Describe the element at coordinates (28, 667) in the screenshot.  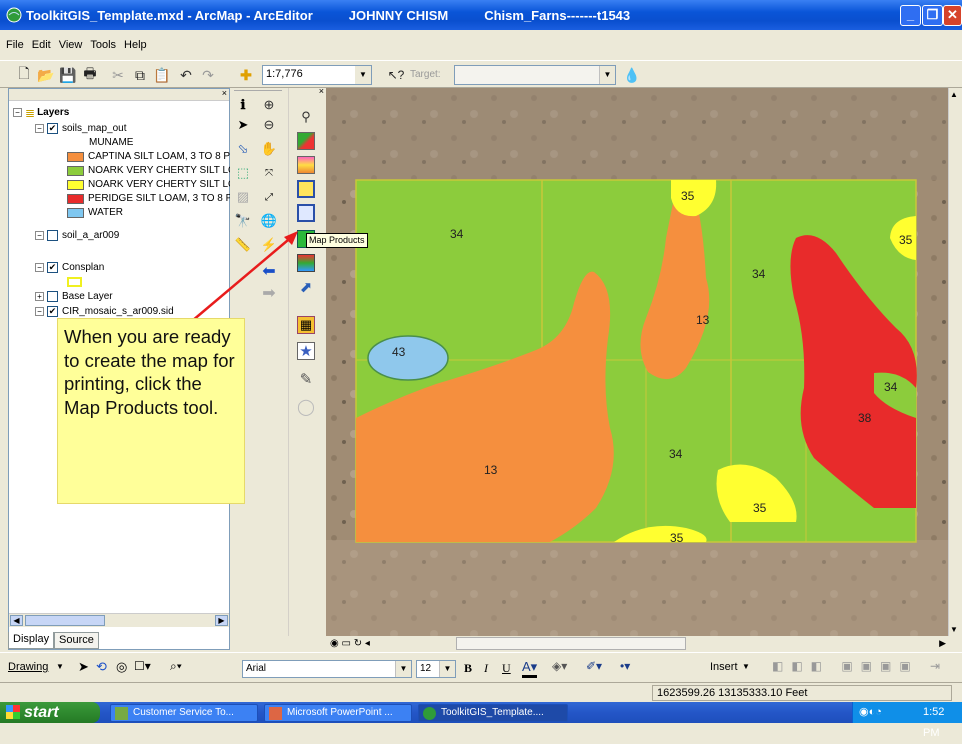
I see `drawing-menu: Drawing` at that location.